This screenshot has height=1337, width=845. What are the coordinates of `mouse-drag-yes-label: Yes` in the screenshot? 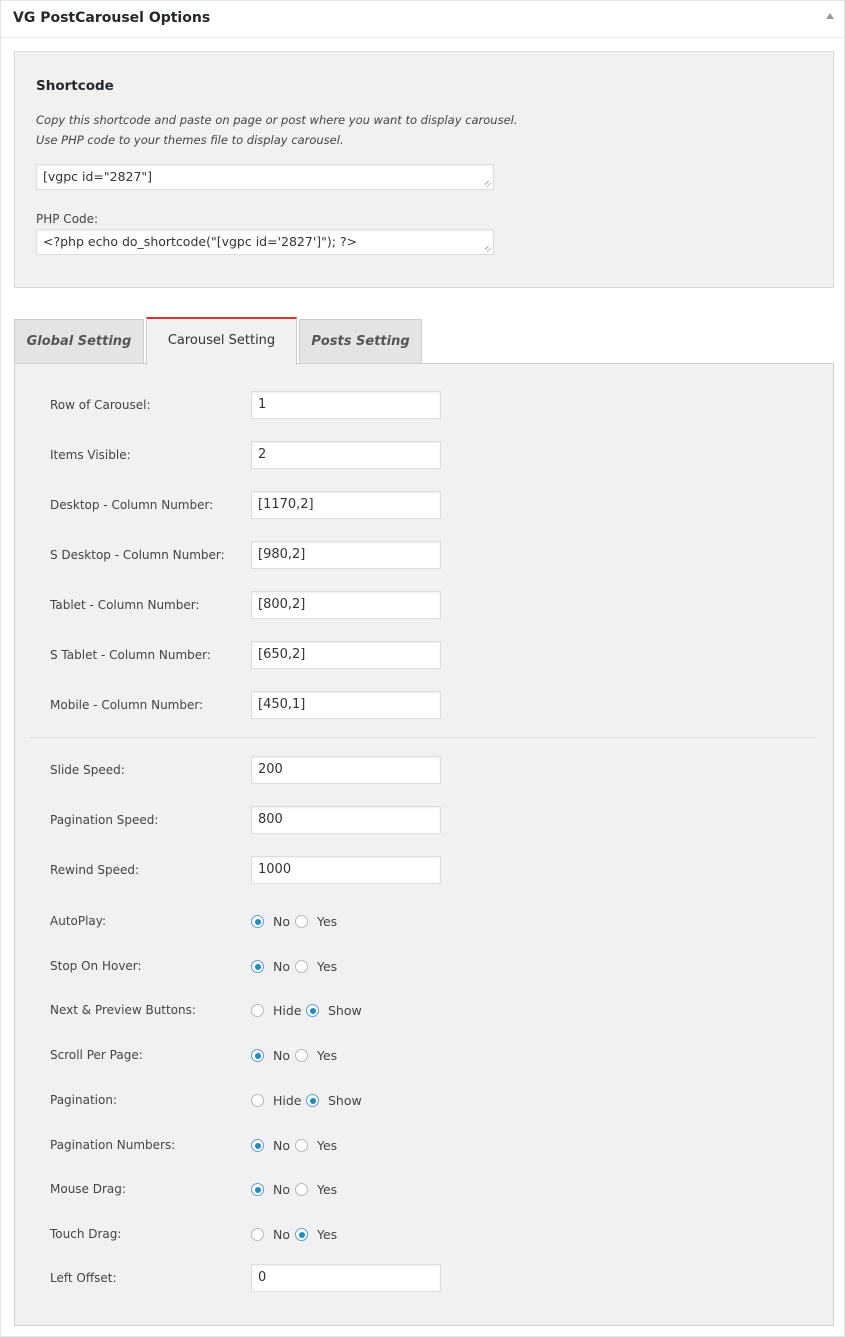 It's located at (327, 1189).